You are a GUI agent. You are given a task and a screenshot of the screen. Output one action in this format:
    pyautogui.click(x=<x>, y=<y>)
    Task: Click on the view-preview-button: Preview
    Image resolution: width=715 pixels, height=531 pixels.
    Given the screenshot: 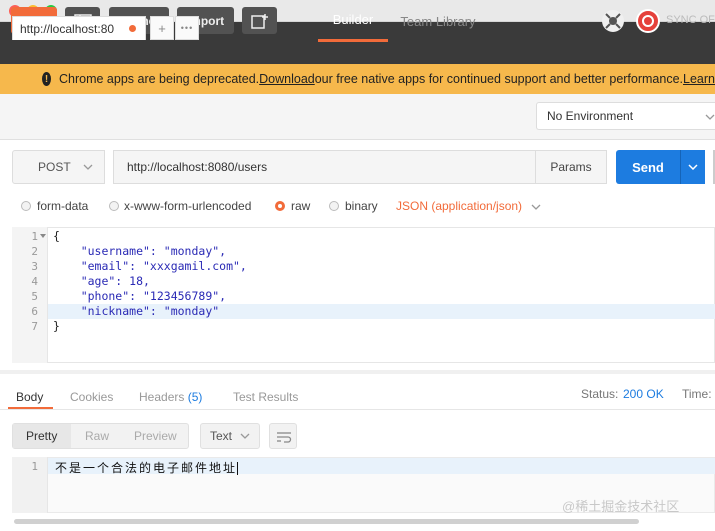 What is the action you would take?
    pyautogui.click(x=155, y=436)
    